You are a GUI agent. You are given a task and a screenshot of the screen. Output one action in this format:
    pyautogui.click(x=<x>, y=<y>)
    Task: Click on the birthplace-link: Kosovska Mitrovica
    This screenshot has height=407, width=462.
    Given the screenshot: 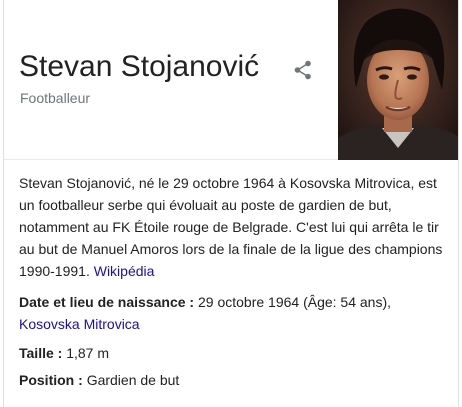 What is the action you would take?
    pyautogui.click(x=79, y=324)
    